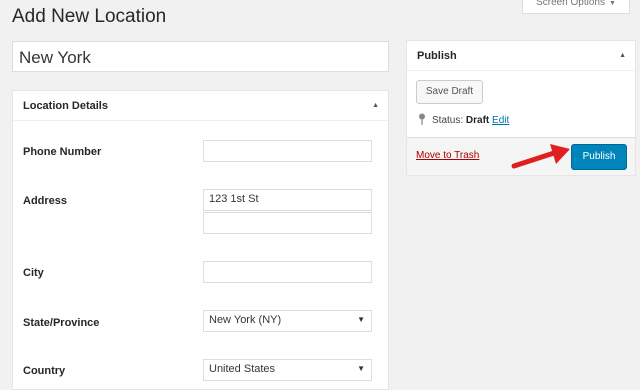 This screenshot has height=390, width=640. I want to click on location-details-header: Location Details ▲, so click(200, 106).